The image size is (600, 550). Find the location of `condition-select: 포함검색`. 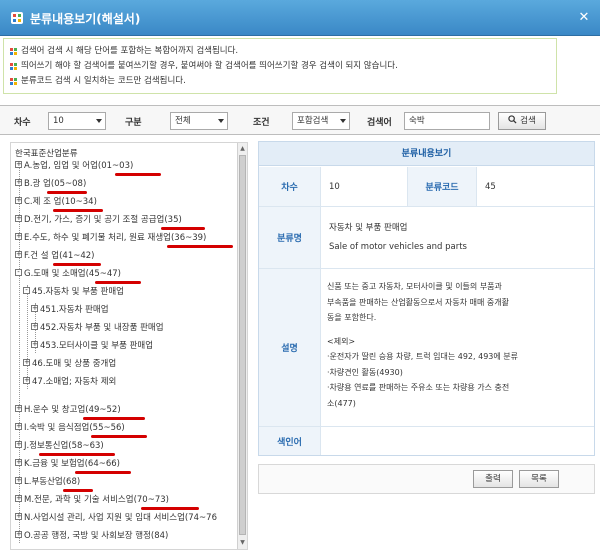

condition-select: 포함검색 is located at coordinates (321, 121).